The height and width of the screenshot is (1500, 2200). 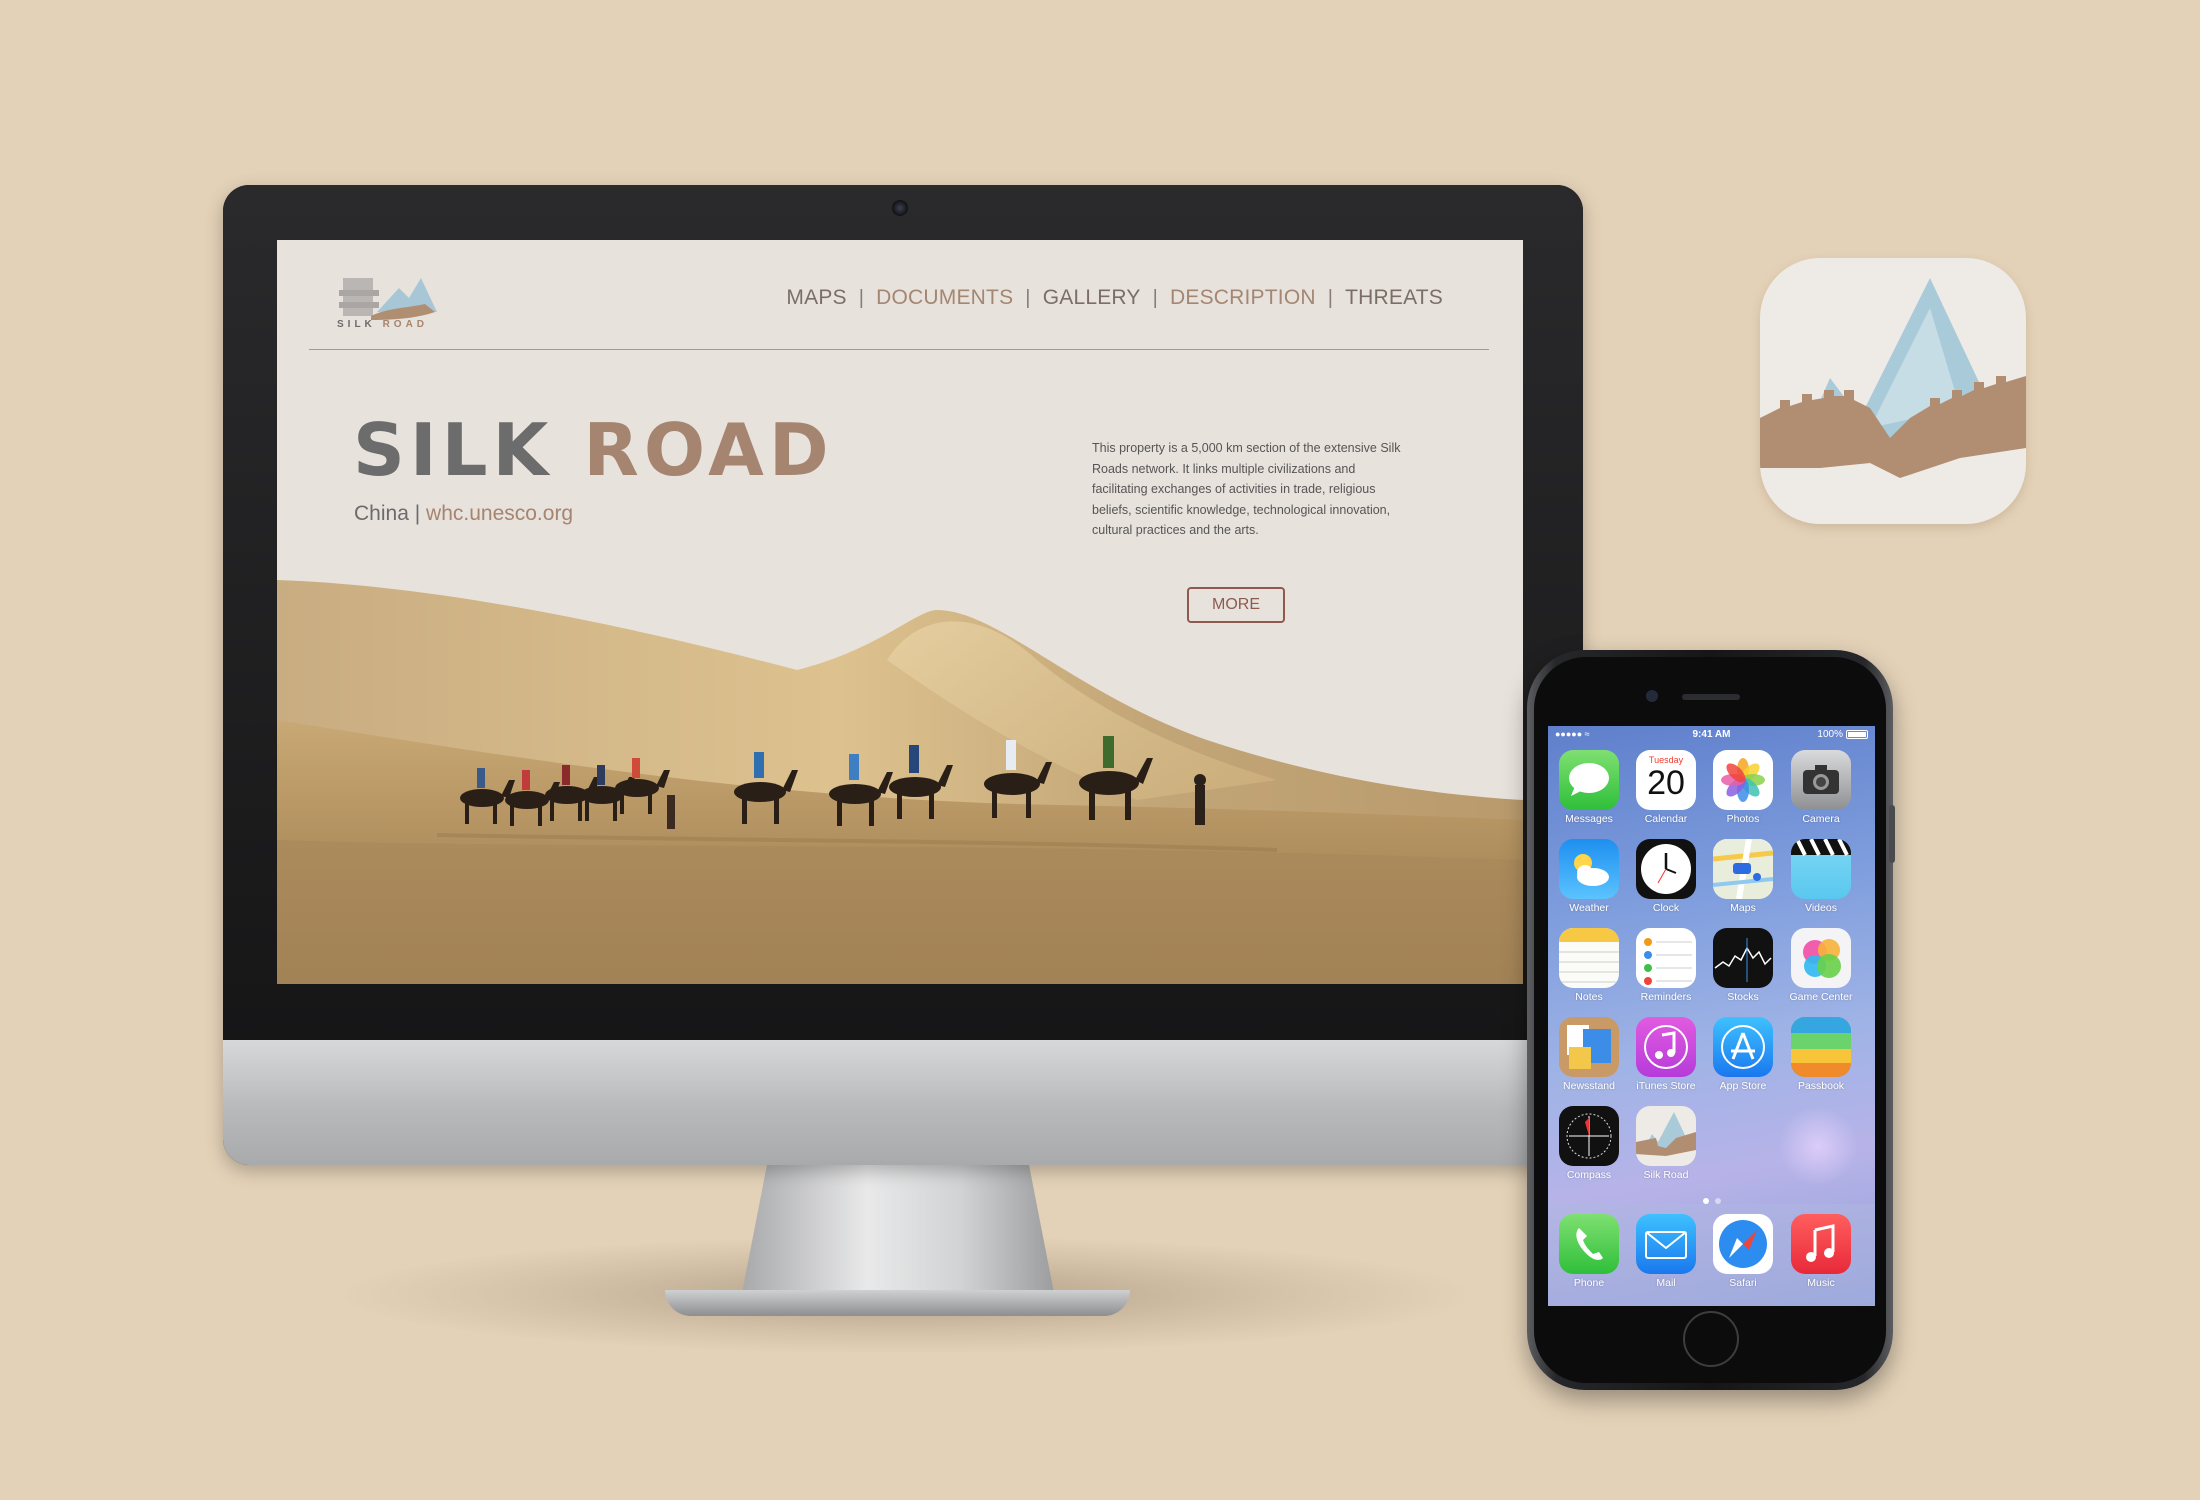 I want to click on app-game-center: Game Center, so click(x=1821, y=965).